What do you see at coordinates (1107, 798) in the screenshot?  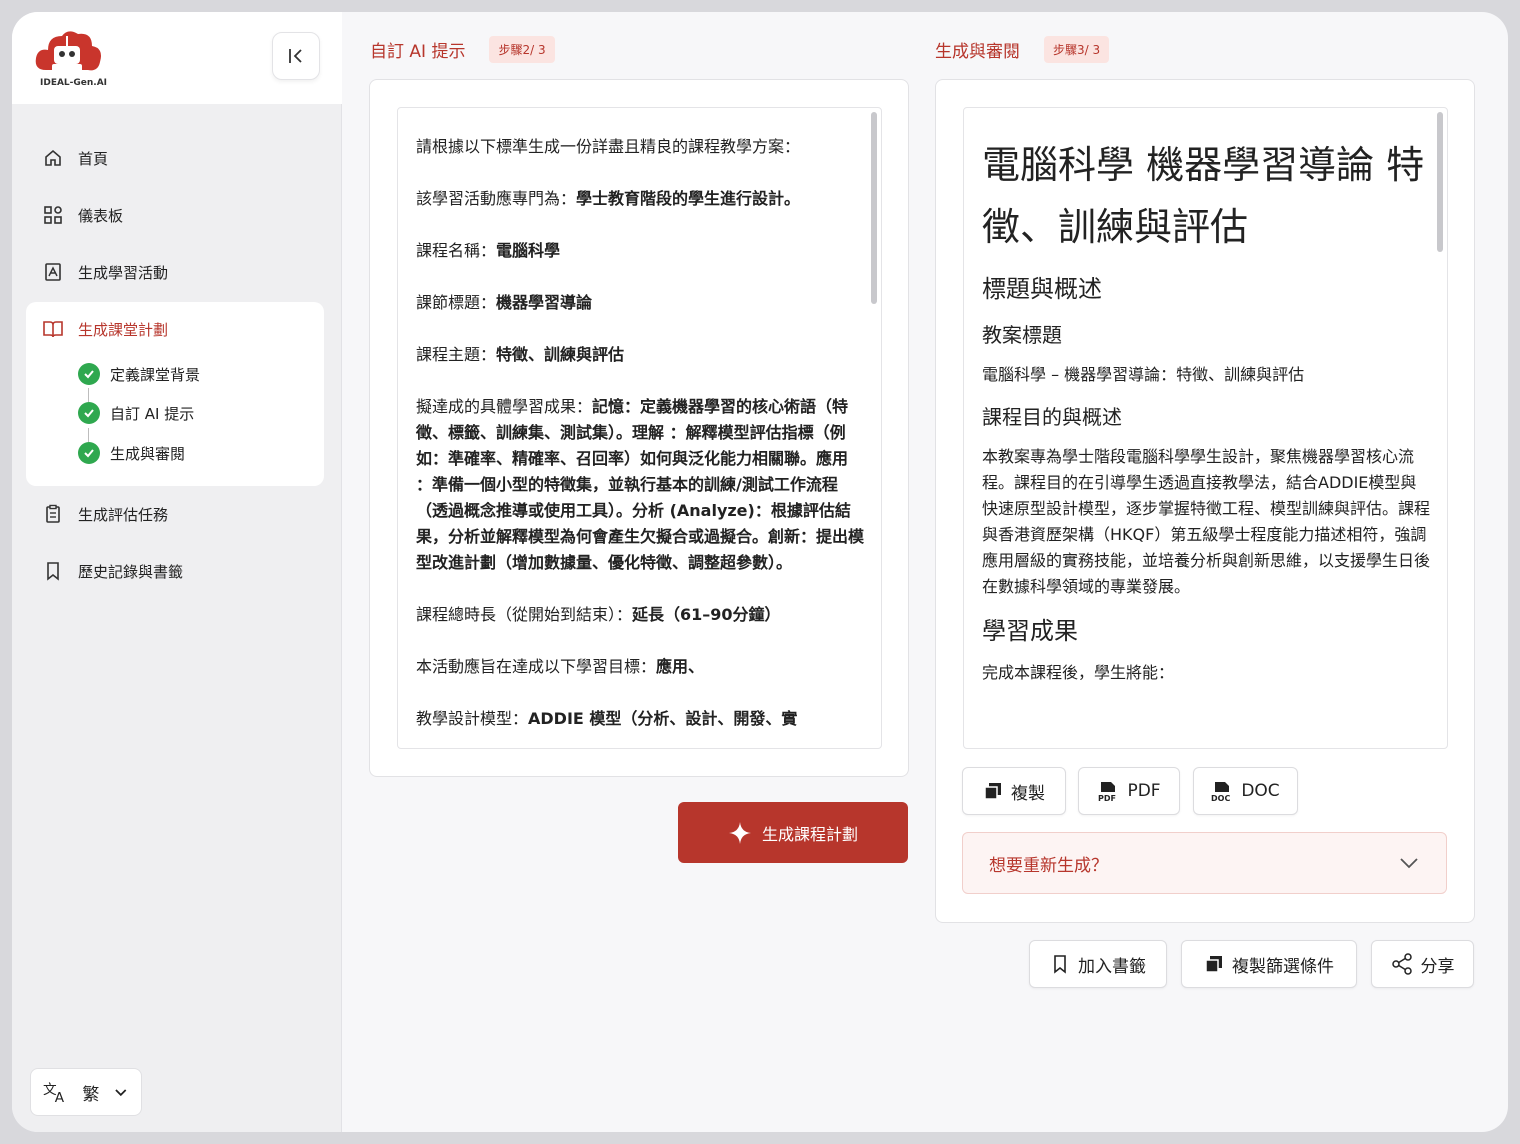 I see `svg-text: PDF` at bounding box center [1107, 798].